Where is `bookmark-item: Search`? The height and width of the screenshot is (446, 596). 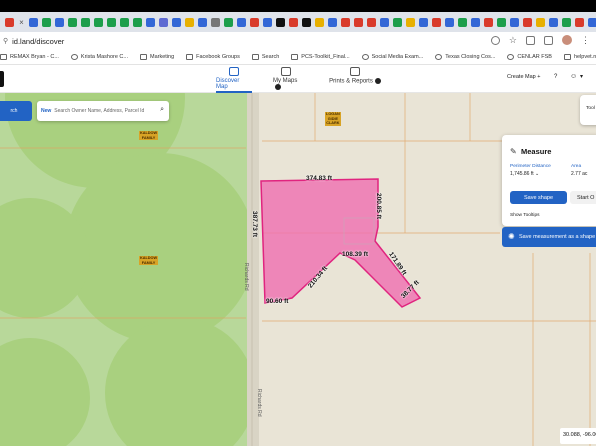
bookmark-item: Search is located at coordinates (265, 57).